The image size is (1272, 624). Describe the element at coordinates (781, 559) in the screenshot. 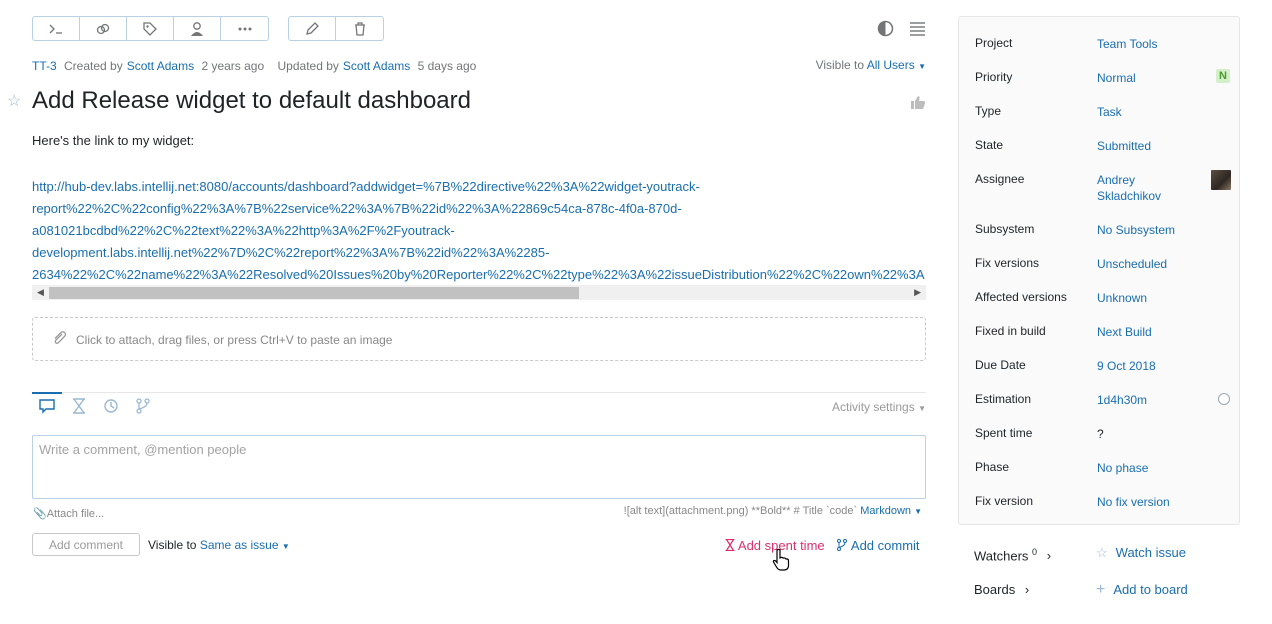

I see `hand-cursor-icon` at that location.